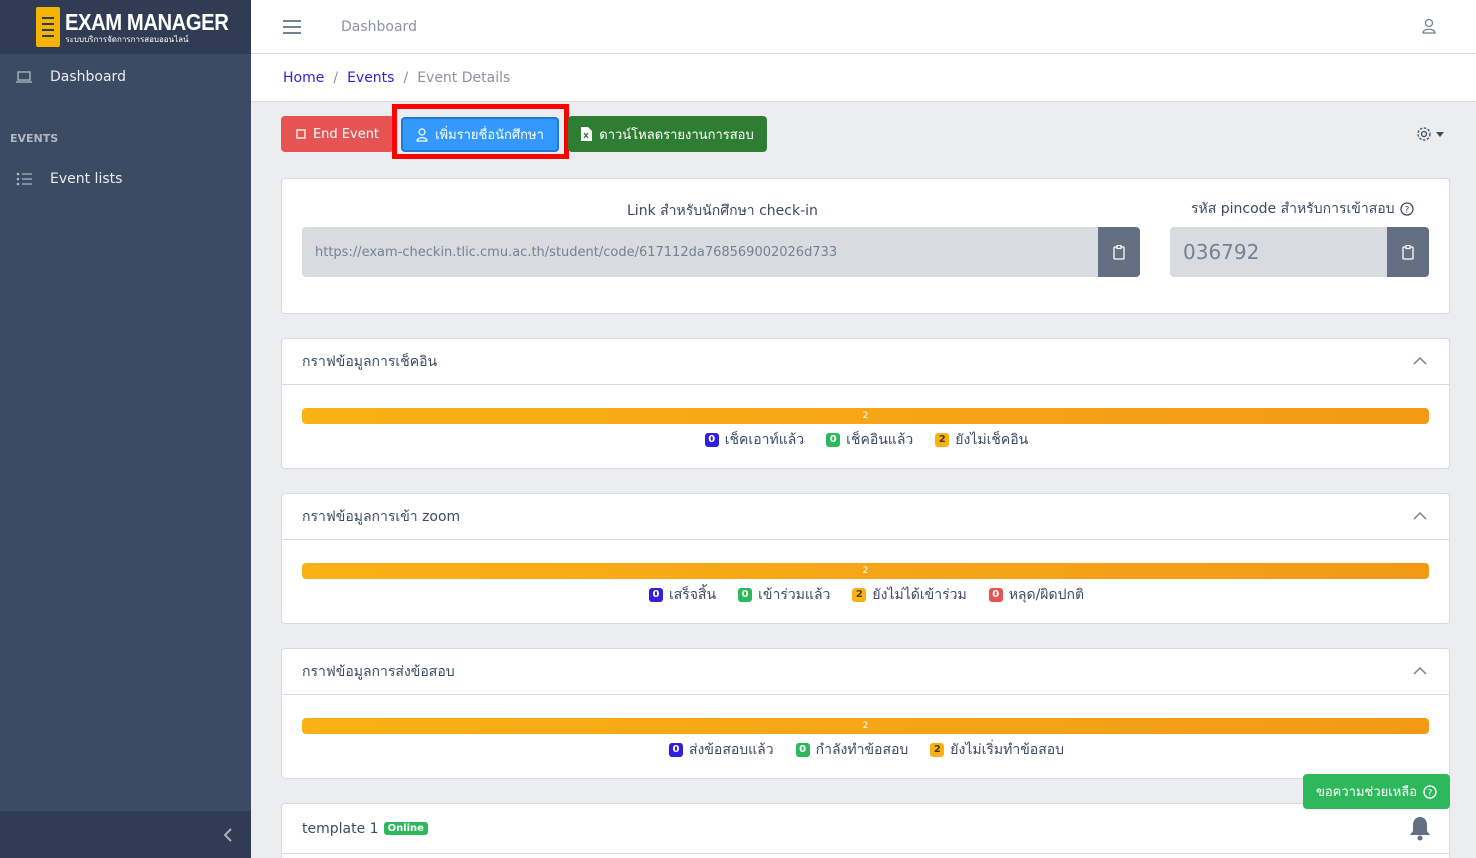 The image size is (1476, 858). What do you see at coordinates (869, 440) in the screenshot?
I see `legend-item: 0 เช็คอินแล้ว` at bounding box center [869, 440].